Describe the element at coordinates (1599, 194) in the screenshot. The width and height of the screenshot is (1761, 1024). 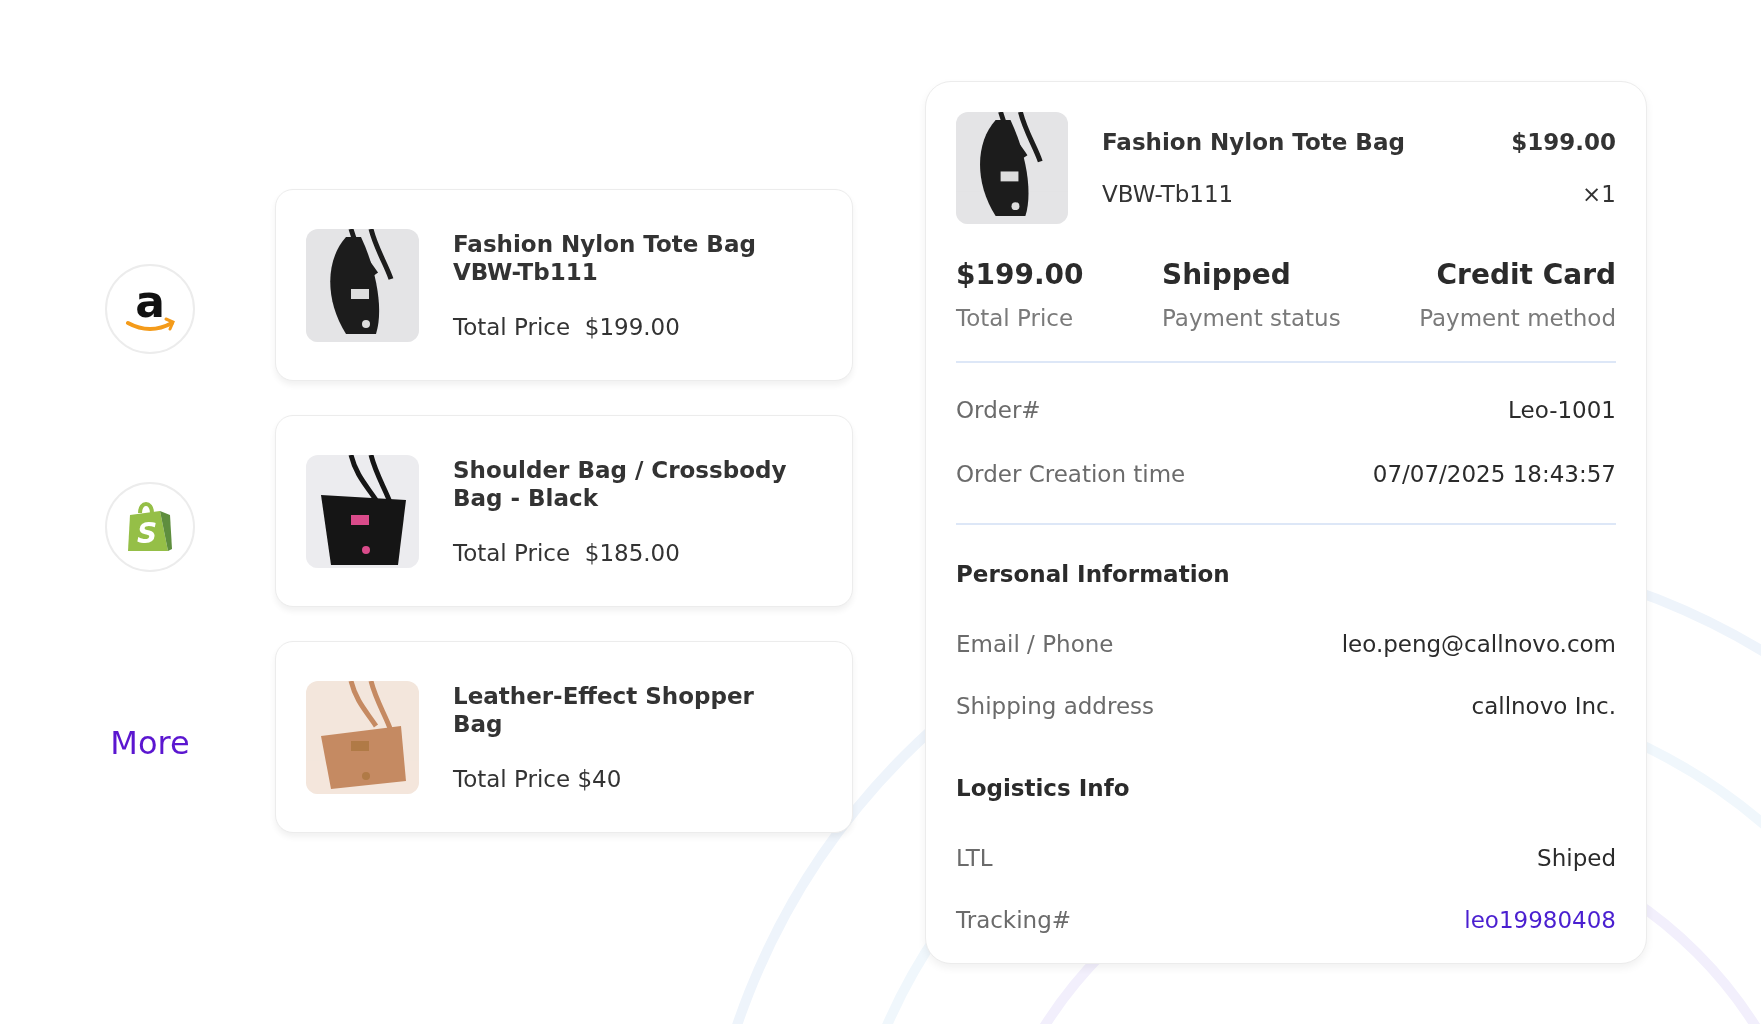
I see `quantity: ×1` at that location.